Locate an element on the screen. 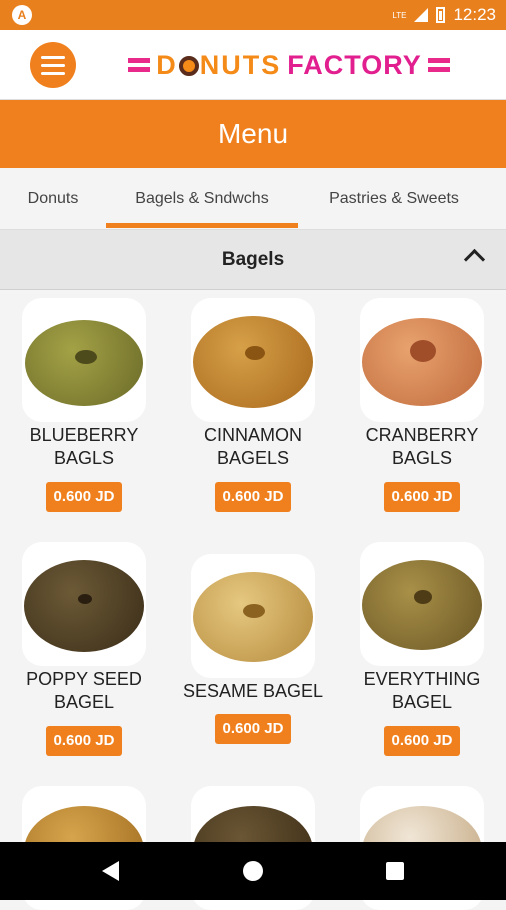  logo-bars-right is located at coordinates (438, 65).